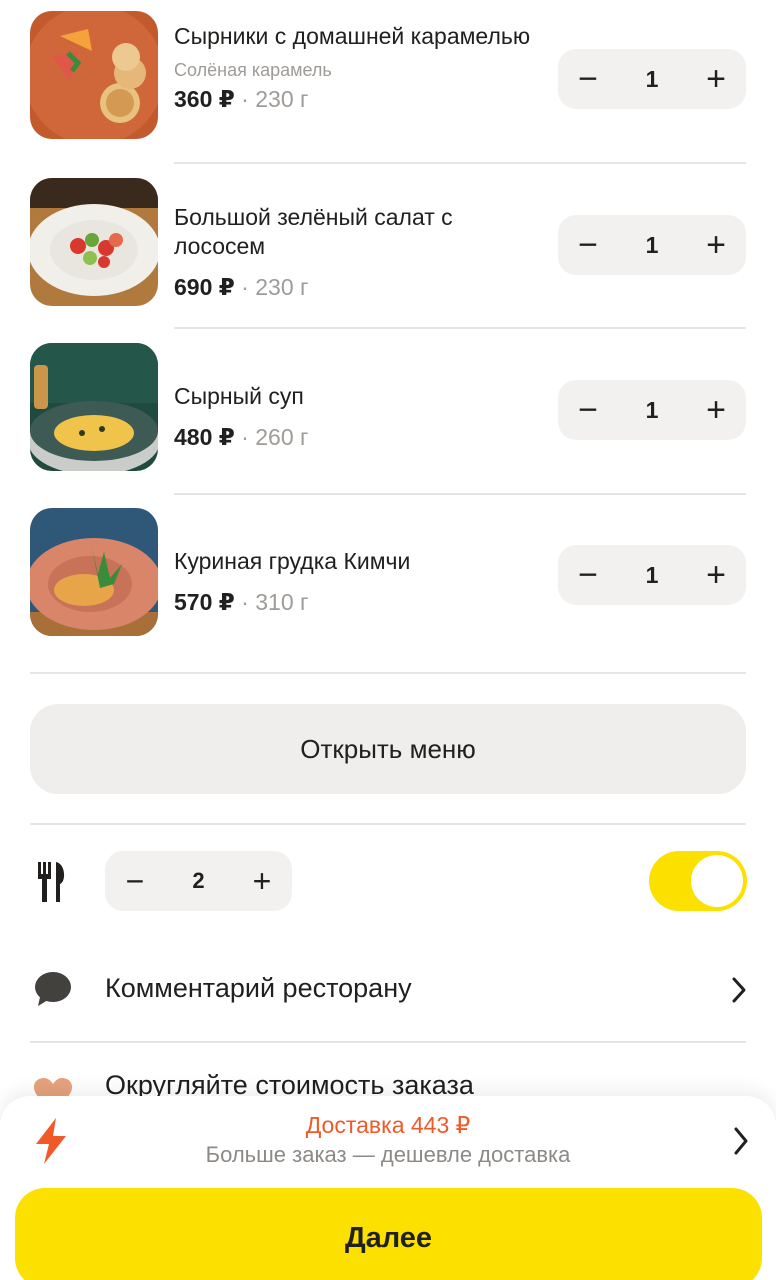  What do you see at coordinates (239, 396) in the screenshot?
I see `cart-item-name: Сырный суп` at bounding box center [239, 396].